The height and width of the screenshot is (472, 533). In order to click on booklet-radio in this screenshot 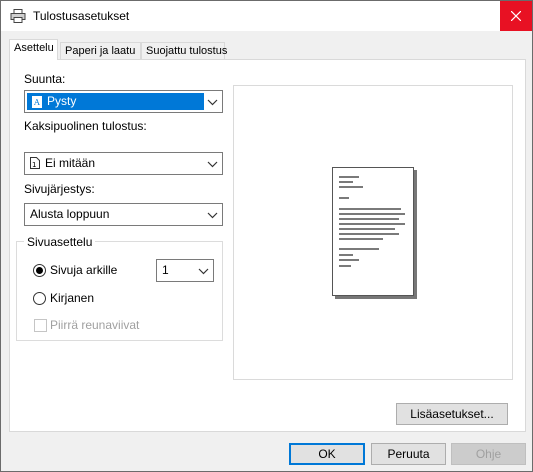, I will do `click(39, 298)`.